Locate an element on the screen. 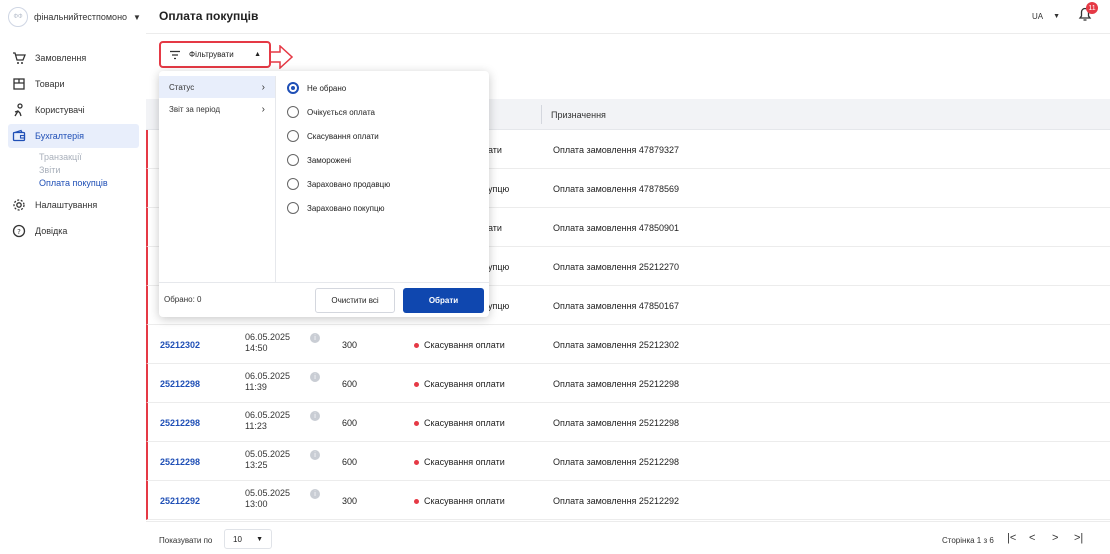 The image size is (1110, 554). filter-option-label: Зараховано продавцю is located at coordinates (349, 184).